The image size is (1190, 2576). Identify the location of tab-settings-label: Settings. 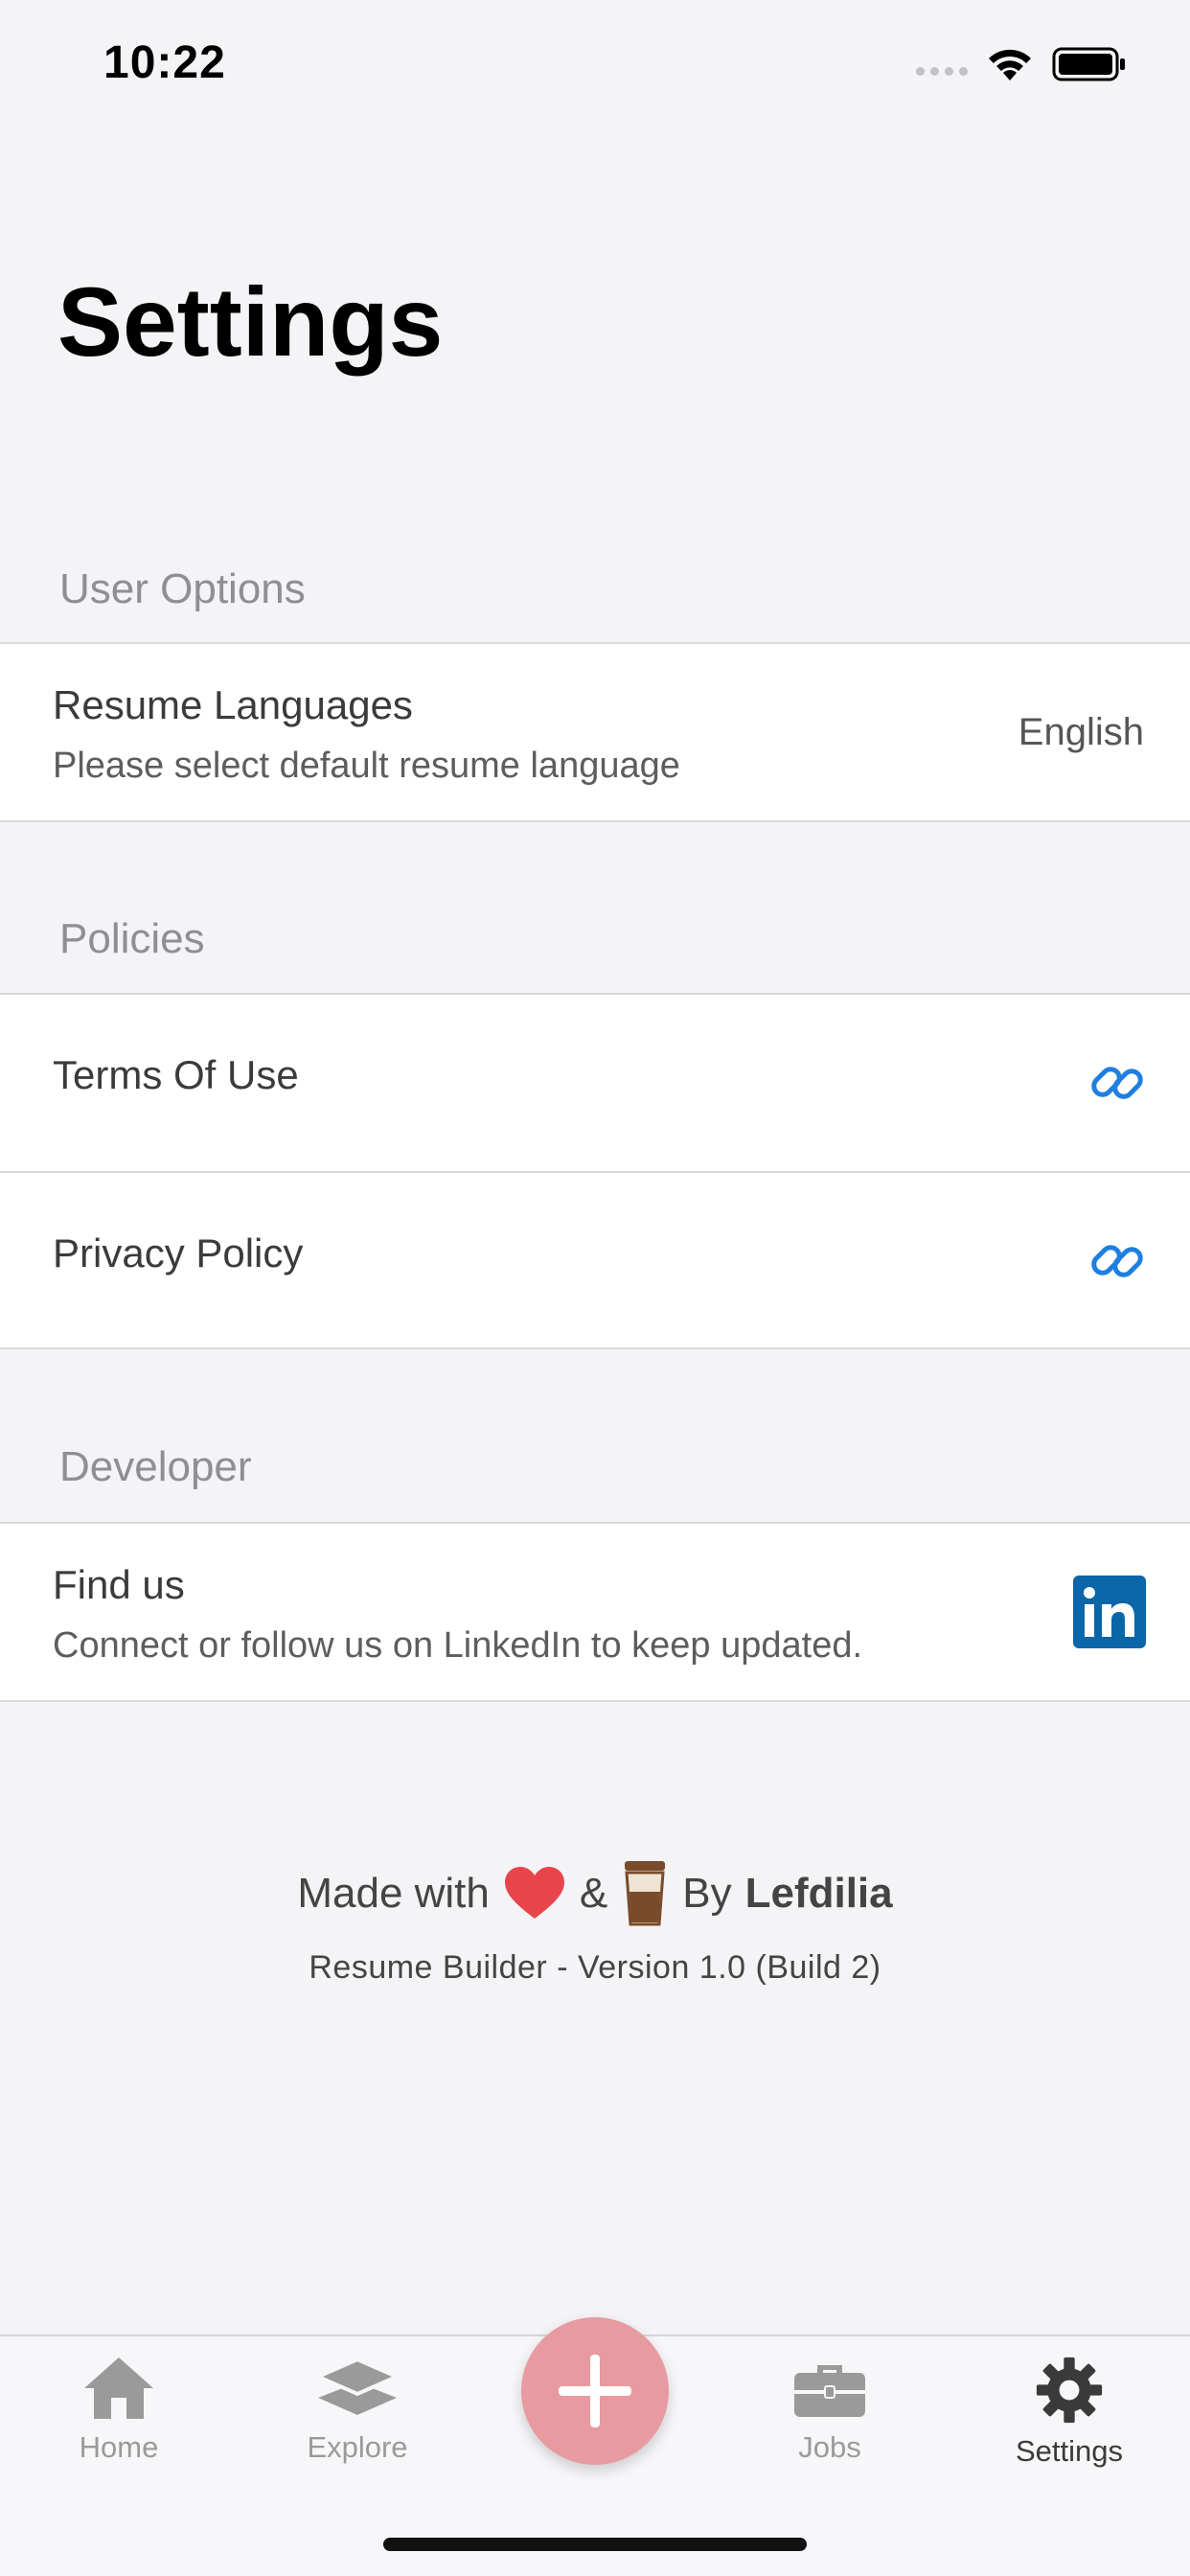
(1069, 2451).